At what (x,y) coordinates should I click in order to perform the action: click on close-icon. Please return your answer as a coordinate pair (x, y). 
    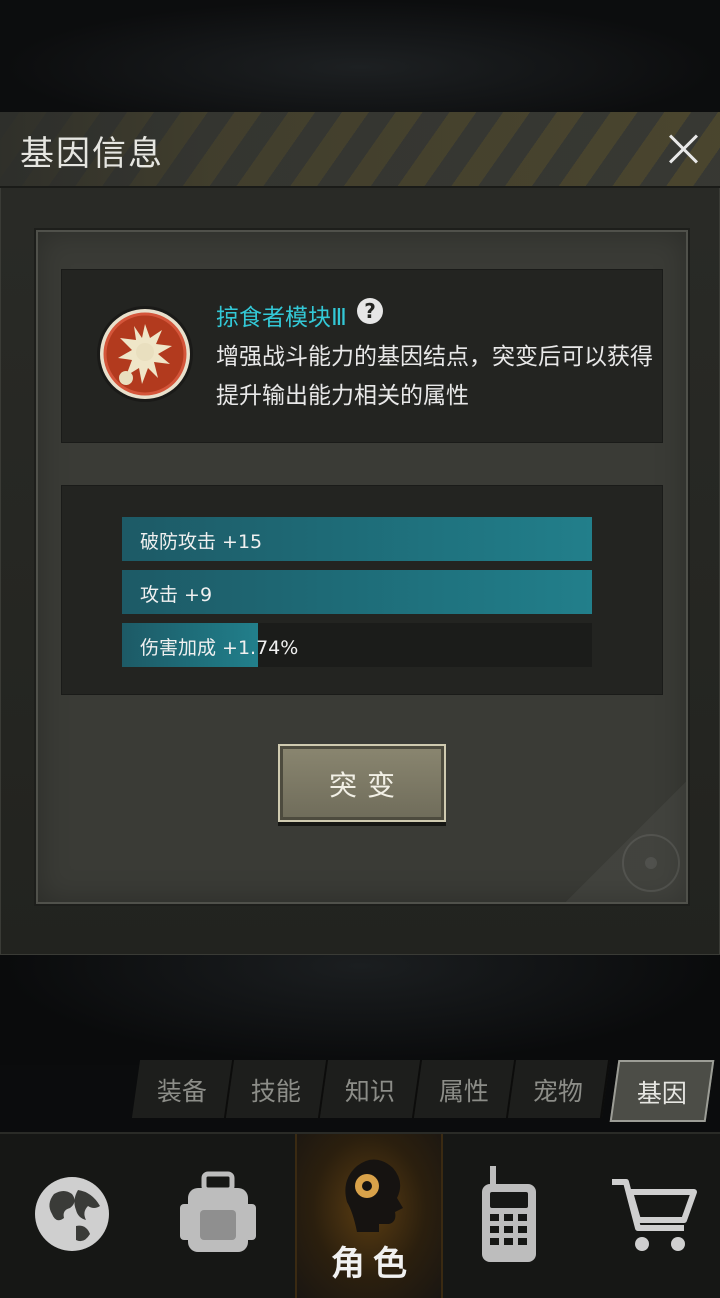
    Looking at the image, I should click on (683, 149).